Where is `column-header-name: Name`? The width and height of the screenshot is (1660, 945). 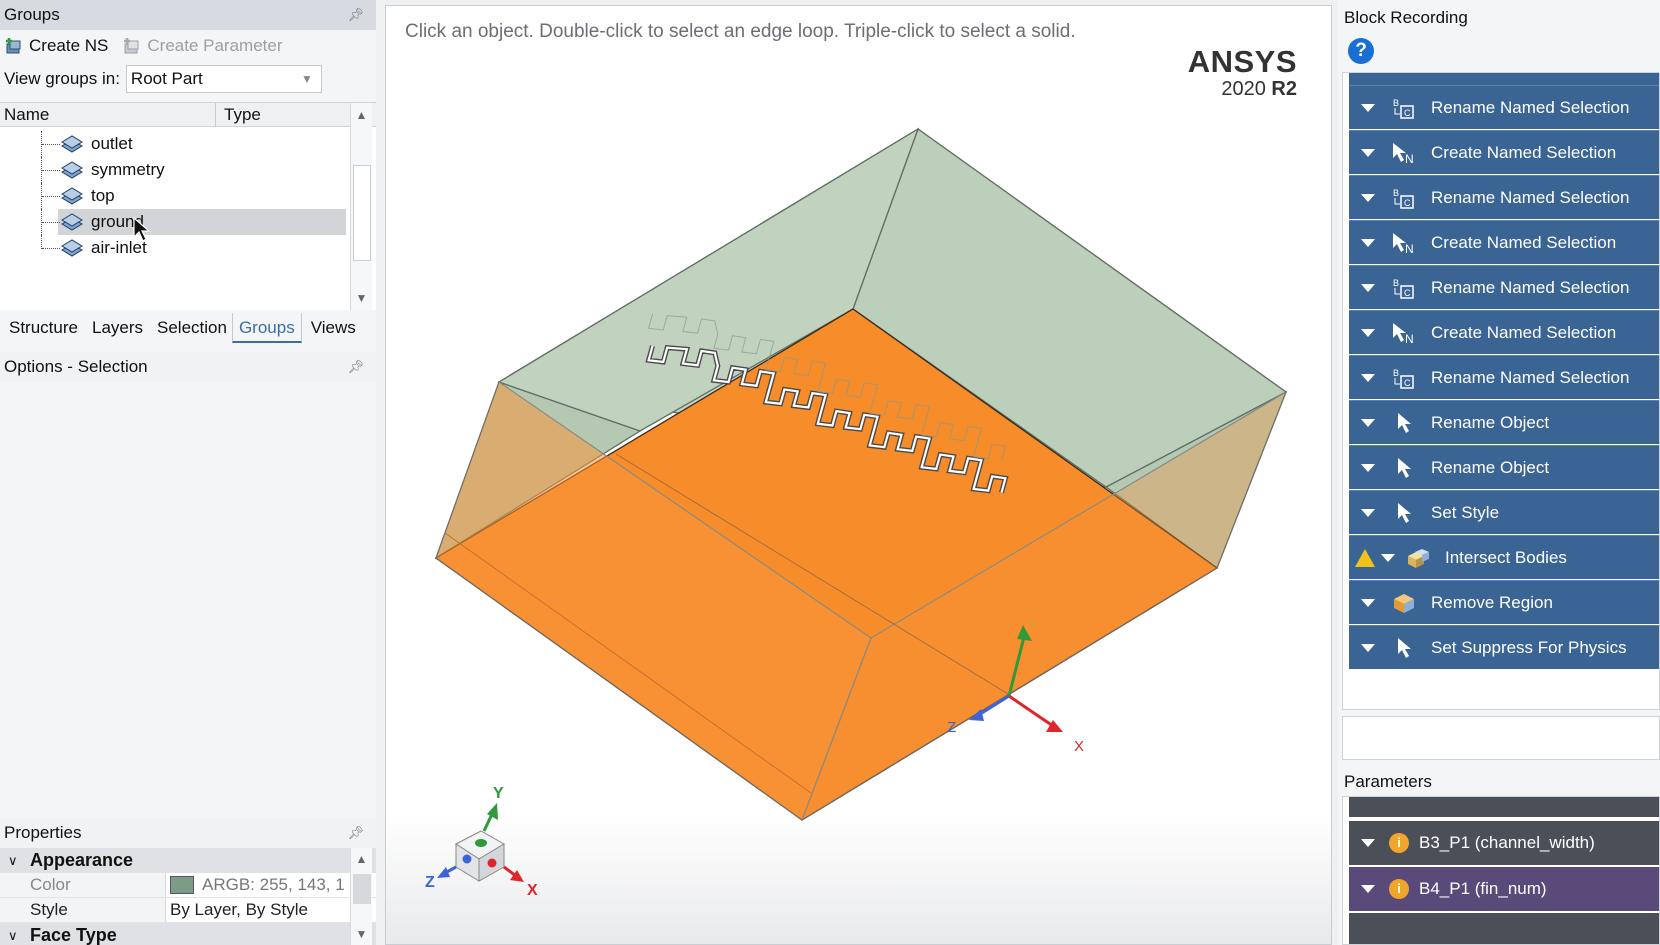 column-header-name: Name is located at coordinates (108, 114).